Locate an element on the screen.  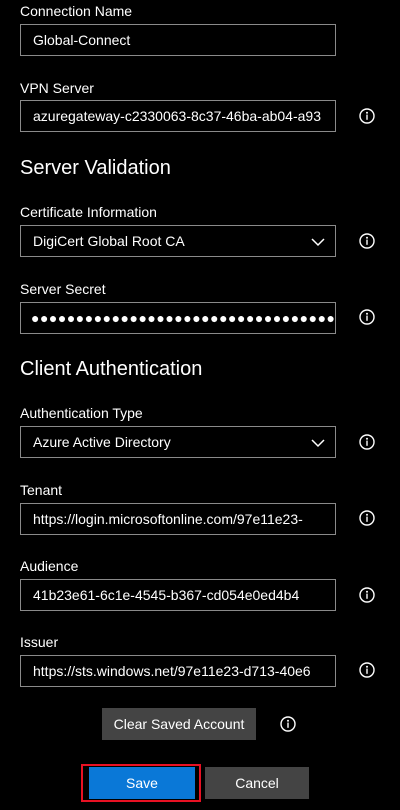
vpn-server-field is located at coordinates (178, 116).